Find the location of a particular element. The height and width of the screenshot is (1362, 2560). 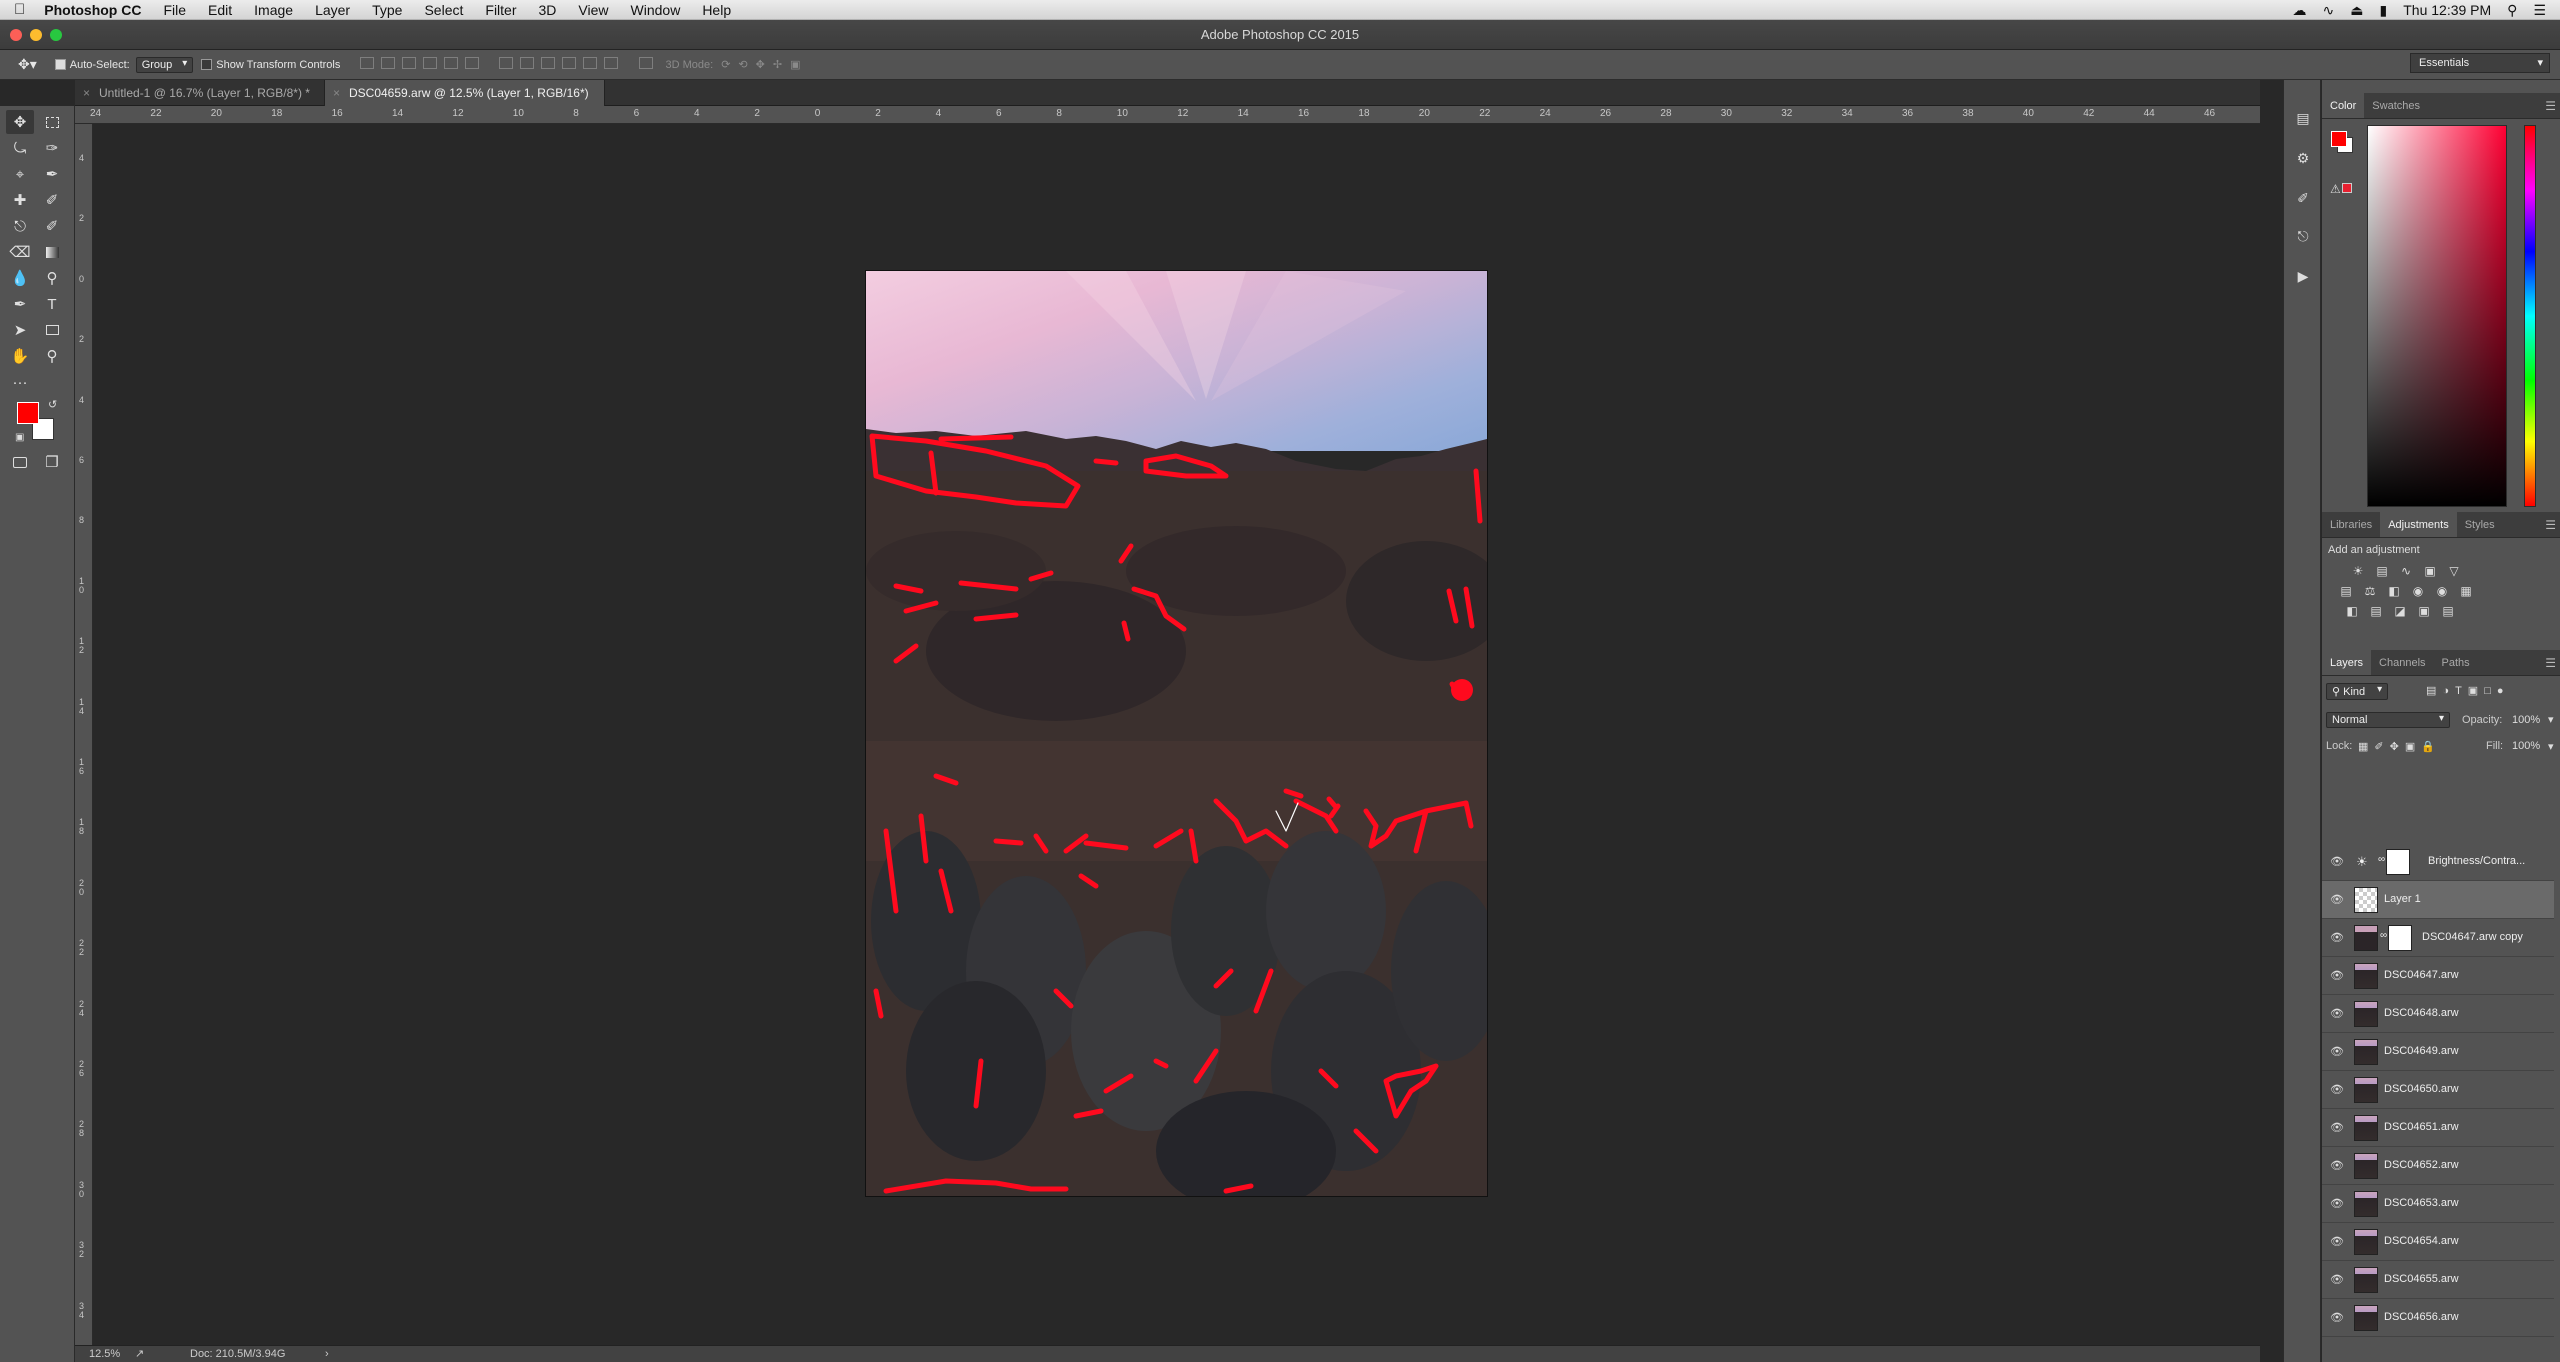

curves-icon: ∿ is located at coordinates (2406, 572).